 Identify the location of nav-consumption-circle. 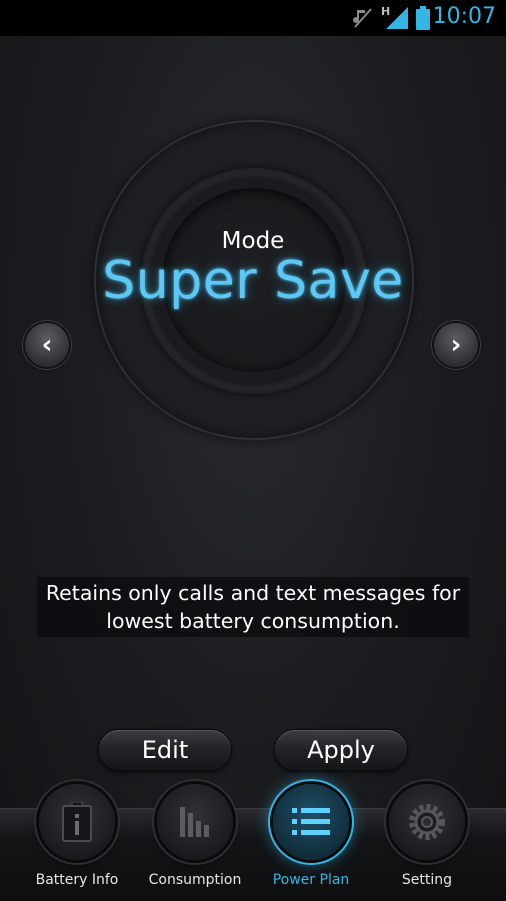
(195, 822).